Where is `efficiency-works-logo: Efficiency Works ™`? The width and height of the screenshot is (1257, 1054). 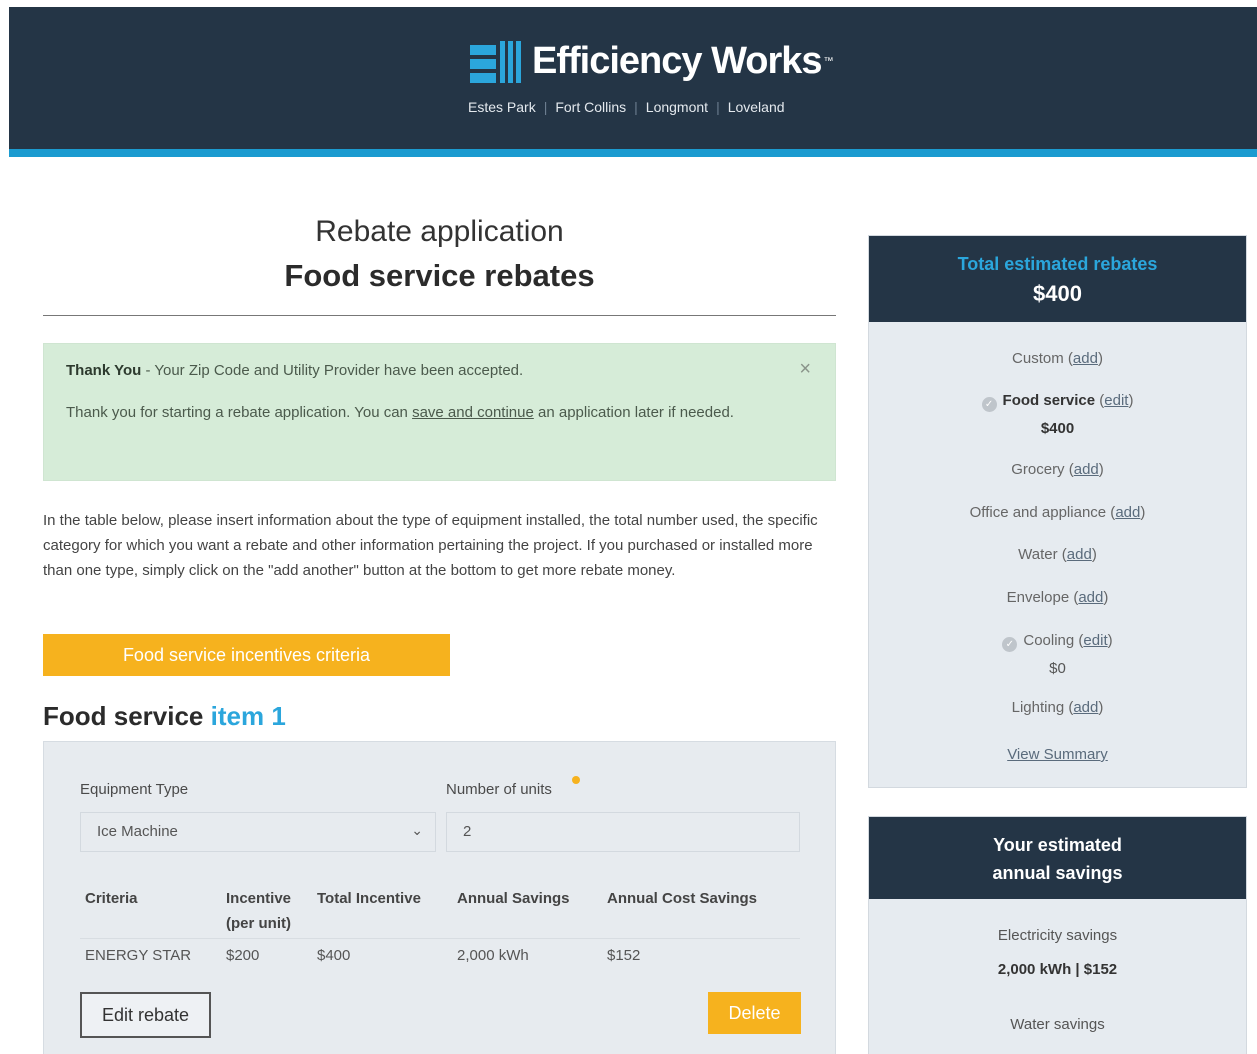
efficiency-works-logo: Efficiency Works ™ is located at coordinates (652, 61).